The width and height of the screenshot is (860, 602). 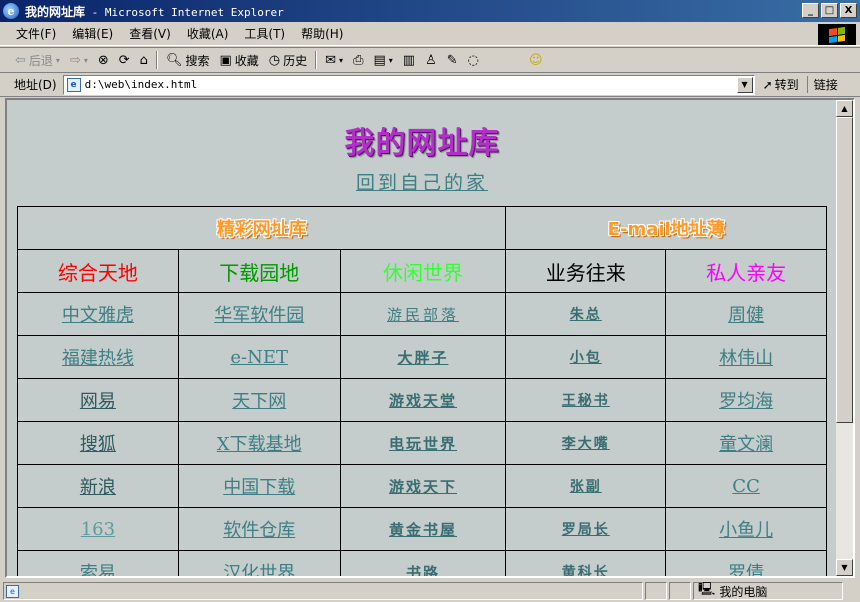 I want to click on go-button: ➚ 转到, so click(x=781, y=84).